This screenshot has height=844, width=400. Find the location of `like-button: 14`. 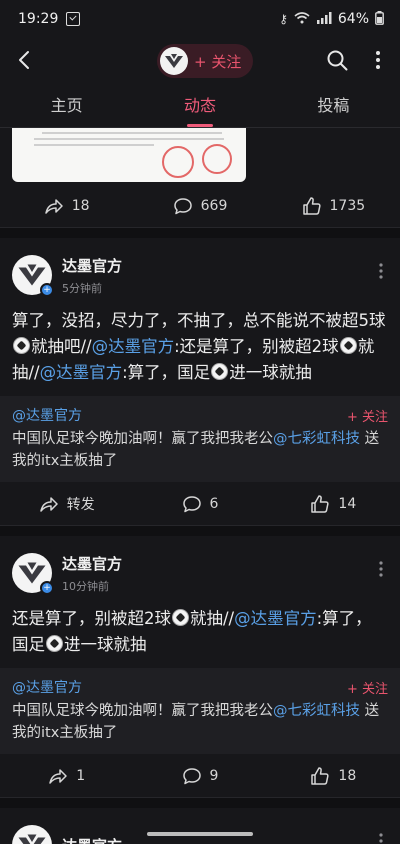

like-button: 14 is located at coordinates (333, 504).